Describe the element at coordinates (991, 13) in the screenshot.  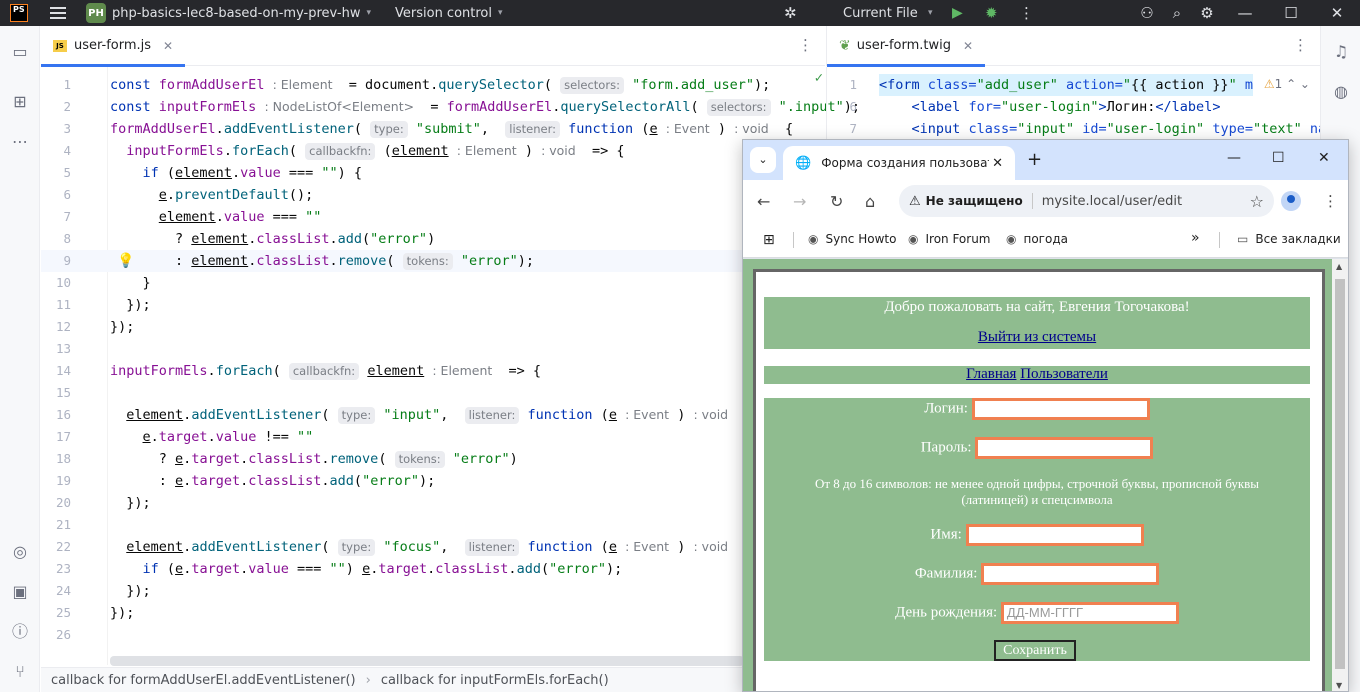
I see `debug-icon: ✹` at that location.